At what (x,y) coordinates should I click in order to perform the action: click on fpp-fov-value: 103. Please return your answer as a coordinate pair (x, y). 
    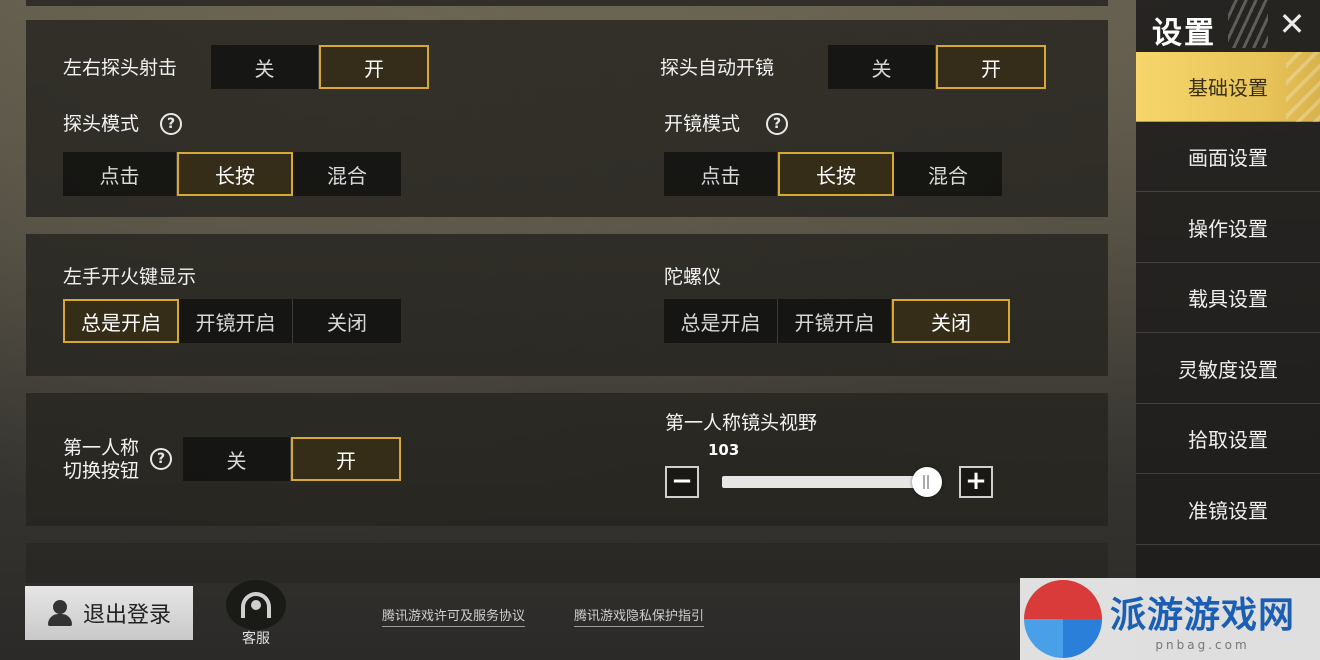
    Looking at the image, I should click on (724, 450).